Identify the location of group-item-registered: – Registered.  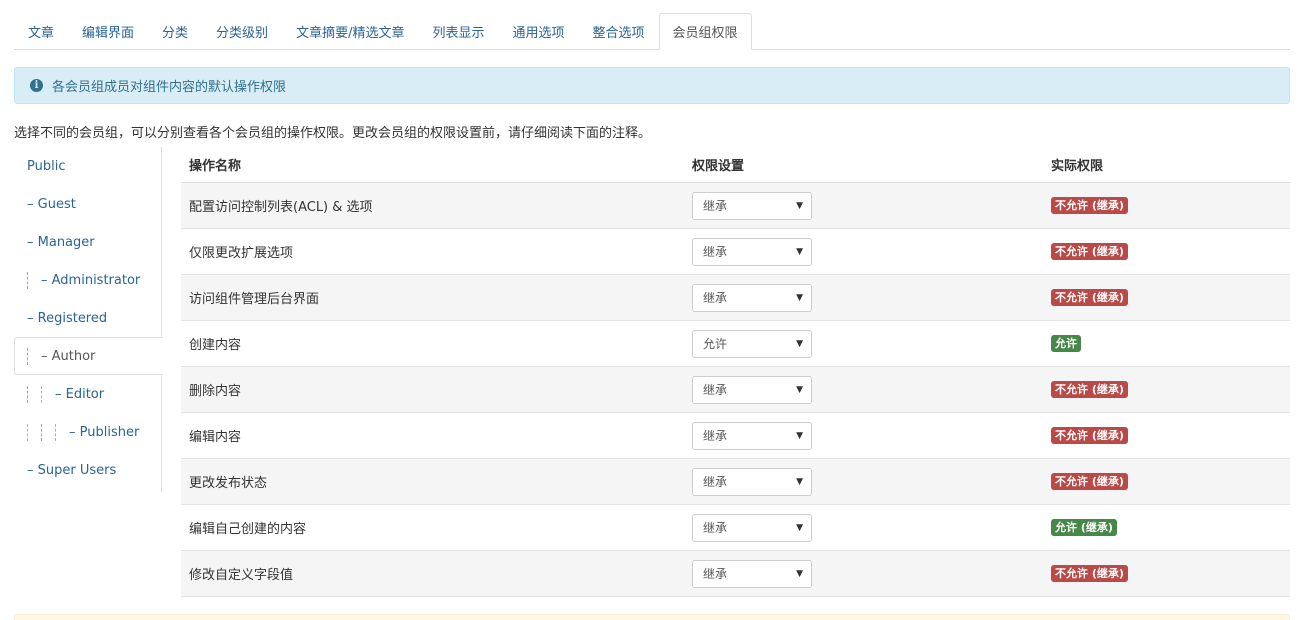
(87, 318).